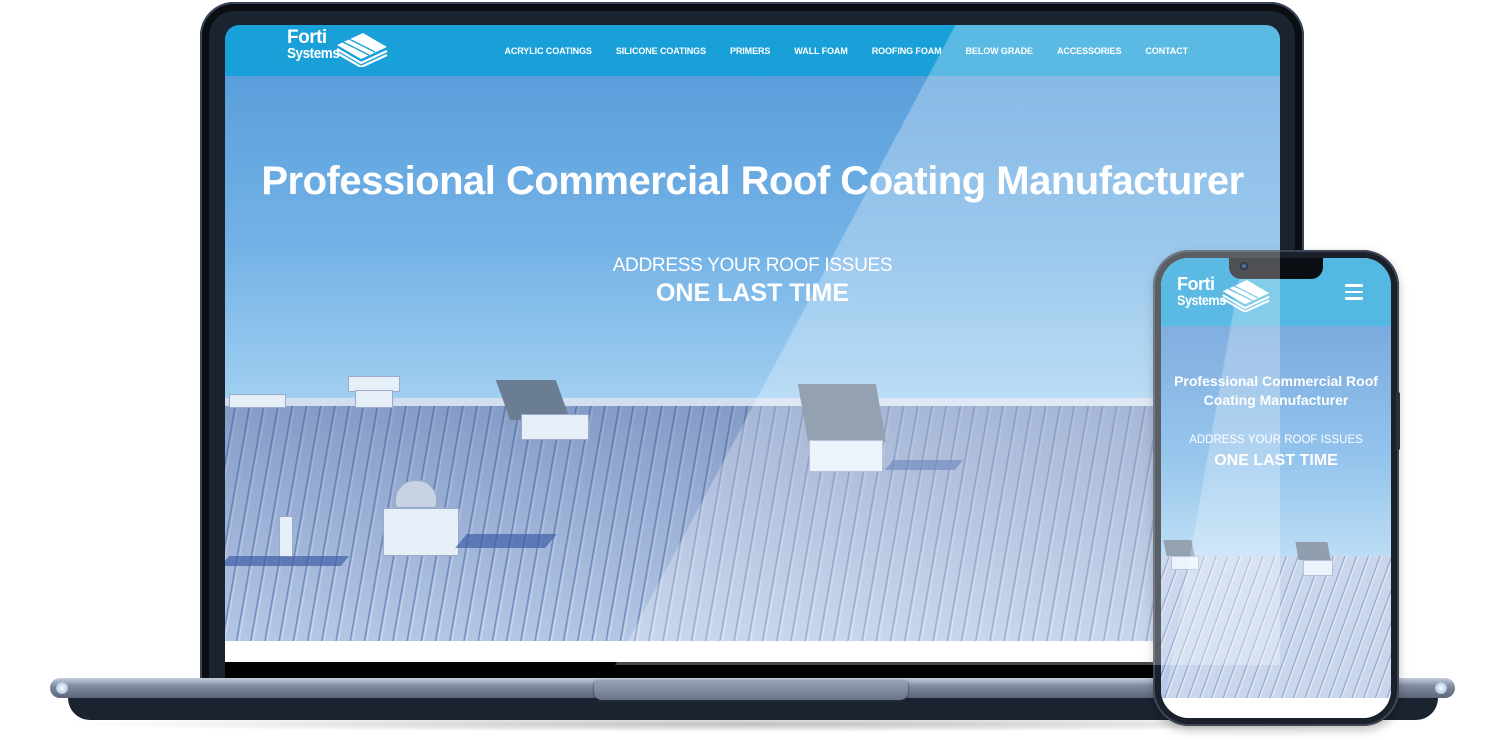 The height and width of the screenshot is (740, 1500). What do you see at coordinates (1276, 381) in the screenshot?
I see `mobile-hero-title-line1: Professional Commercial Roof` at bounding box center [1276, 381].